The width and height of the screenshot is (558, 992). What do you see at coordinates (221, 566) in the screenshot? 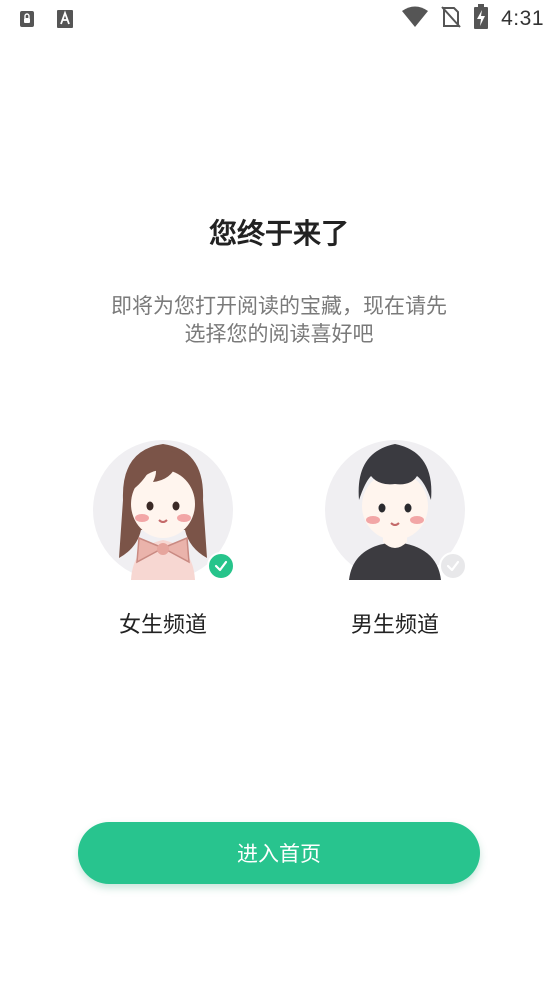
I see `female-check-icon` at bounding box center [221, 566].